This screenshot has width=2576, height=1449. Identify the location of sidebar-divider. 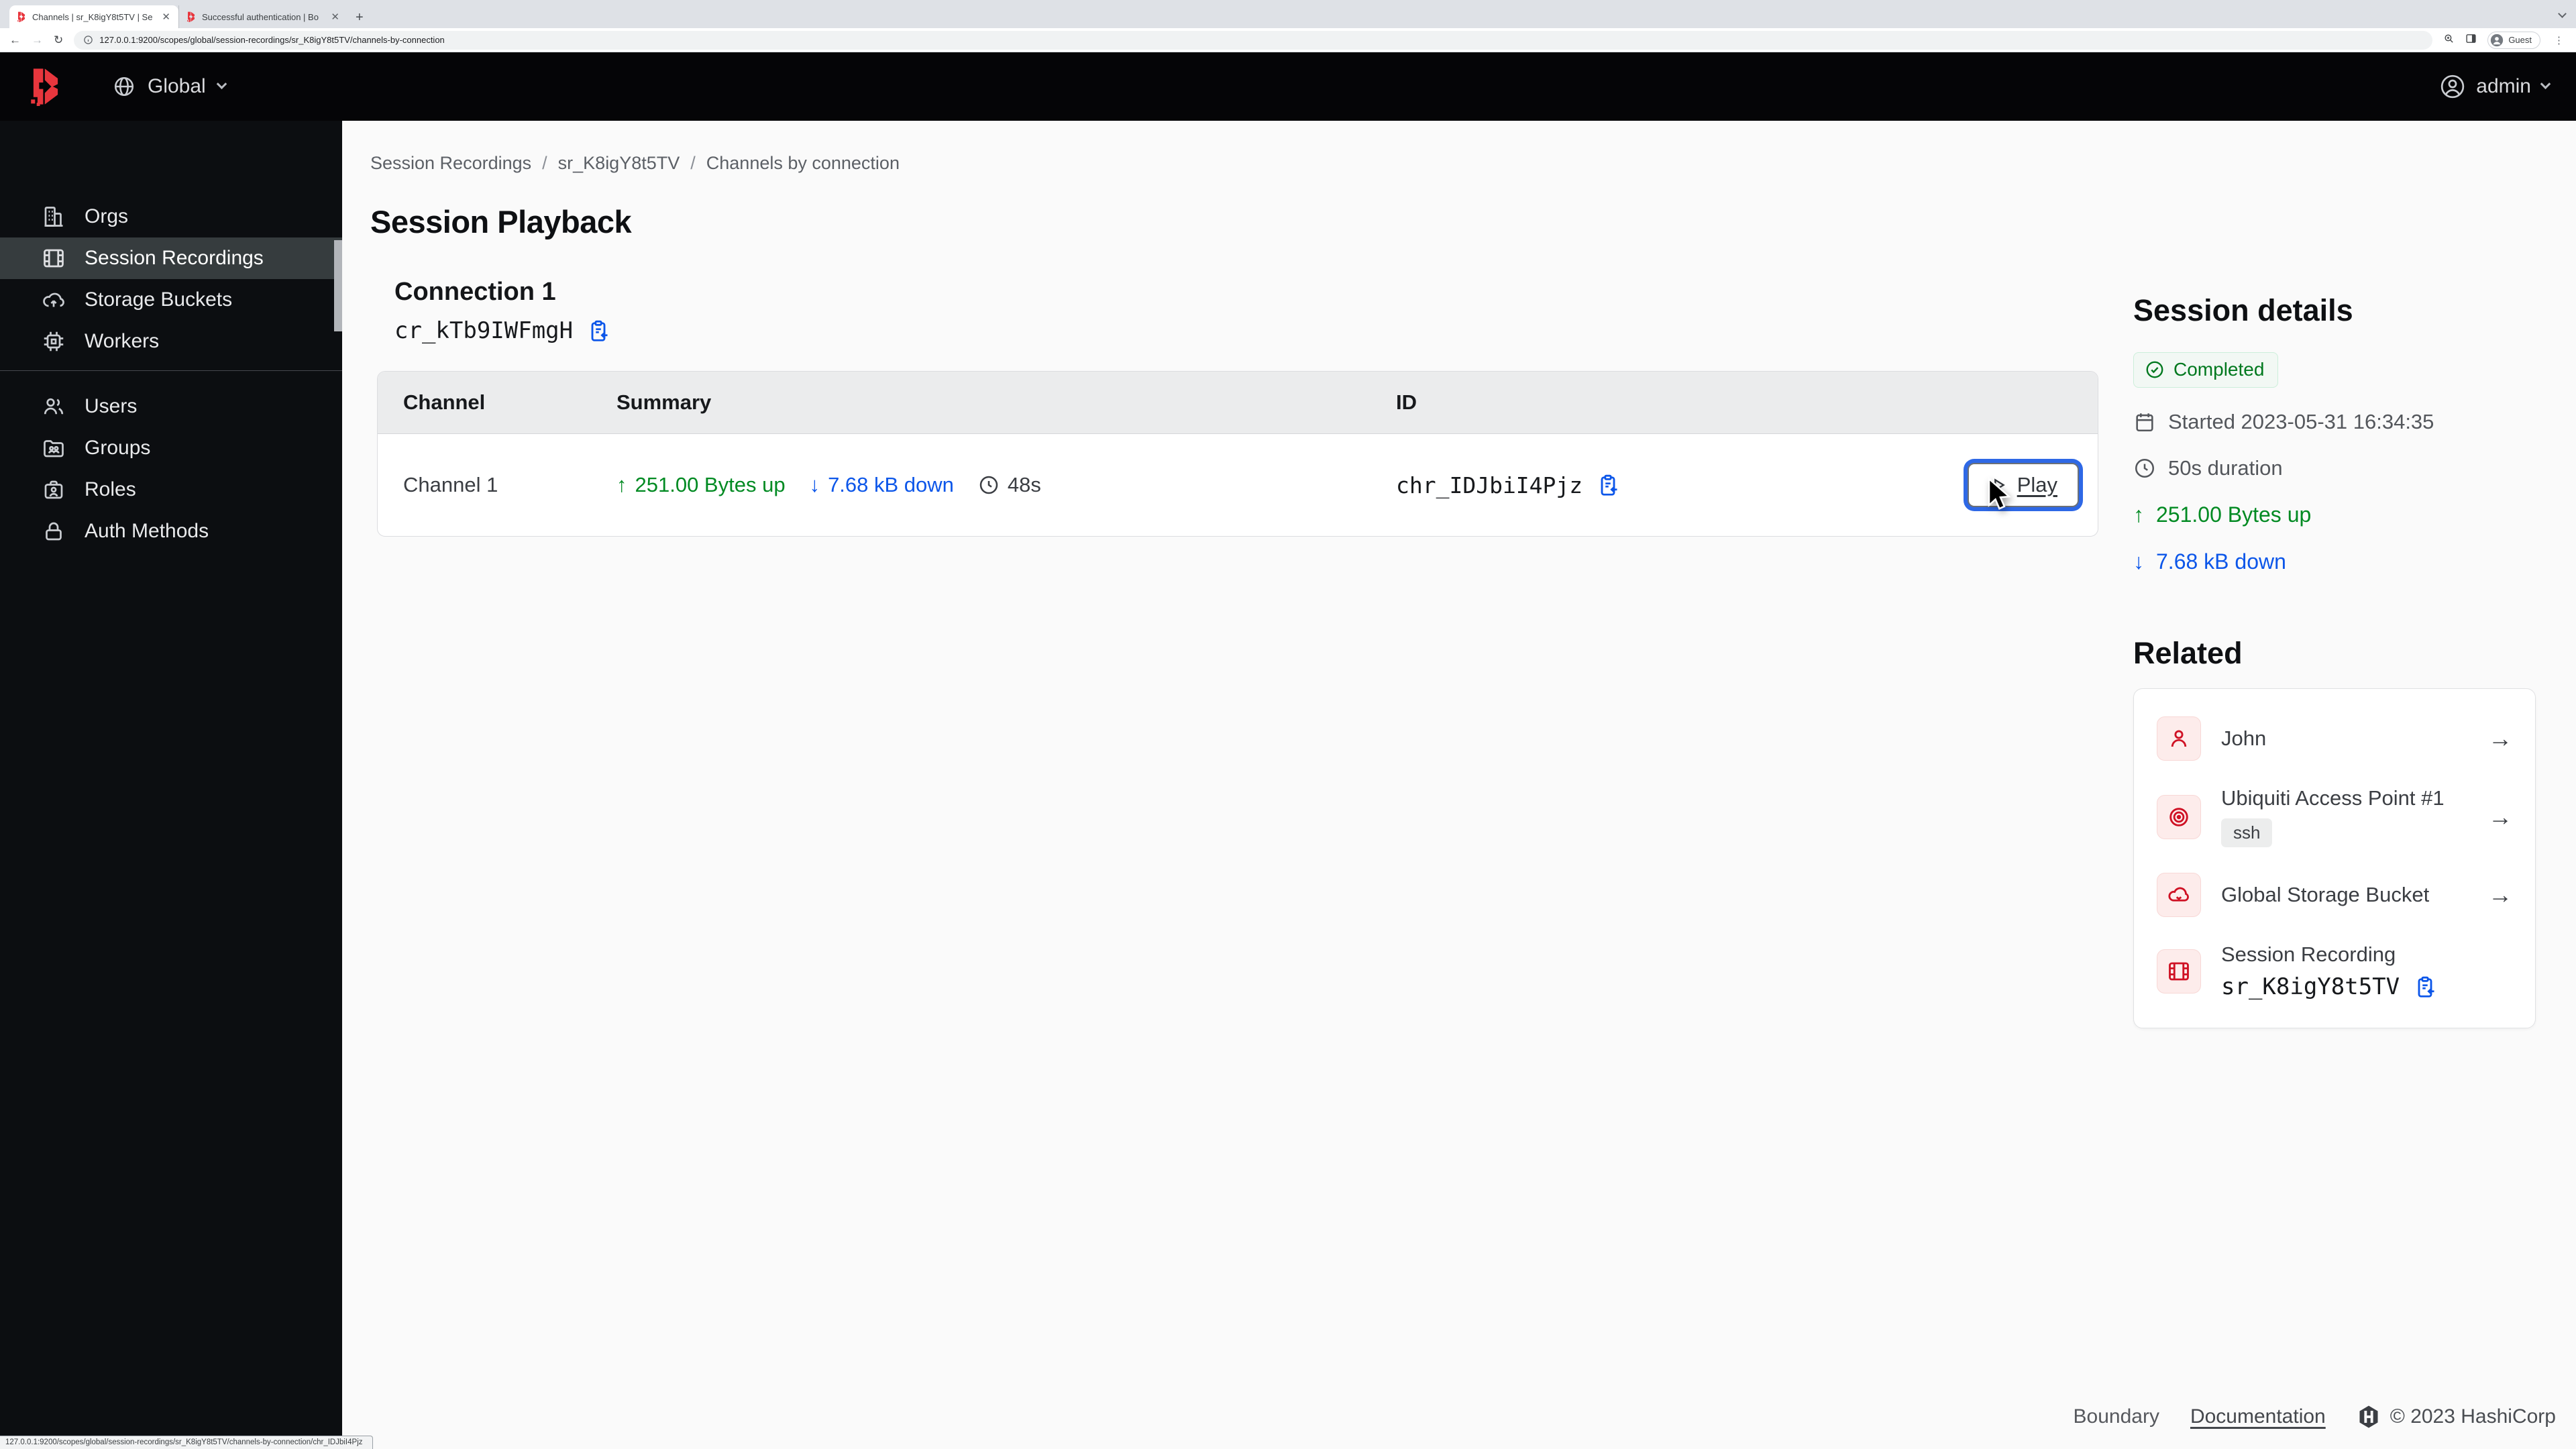
(171, 370).